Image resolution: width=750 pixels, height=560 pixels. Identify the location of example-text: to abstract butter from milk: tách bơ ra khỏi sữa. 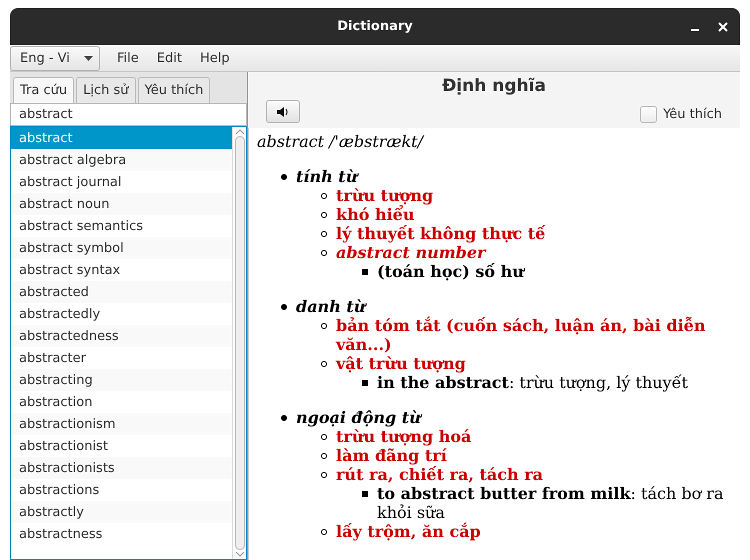
(550, 503).